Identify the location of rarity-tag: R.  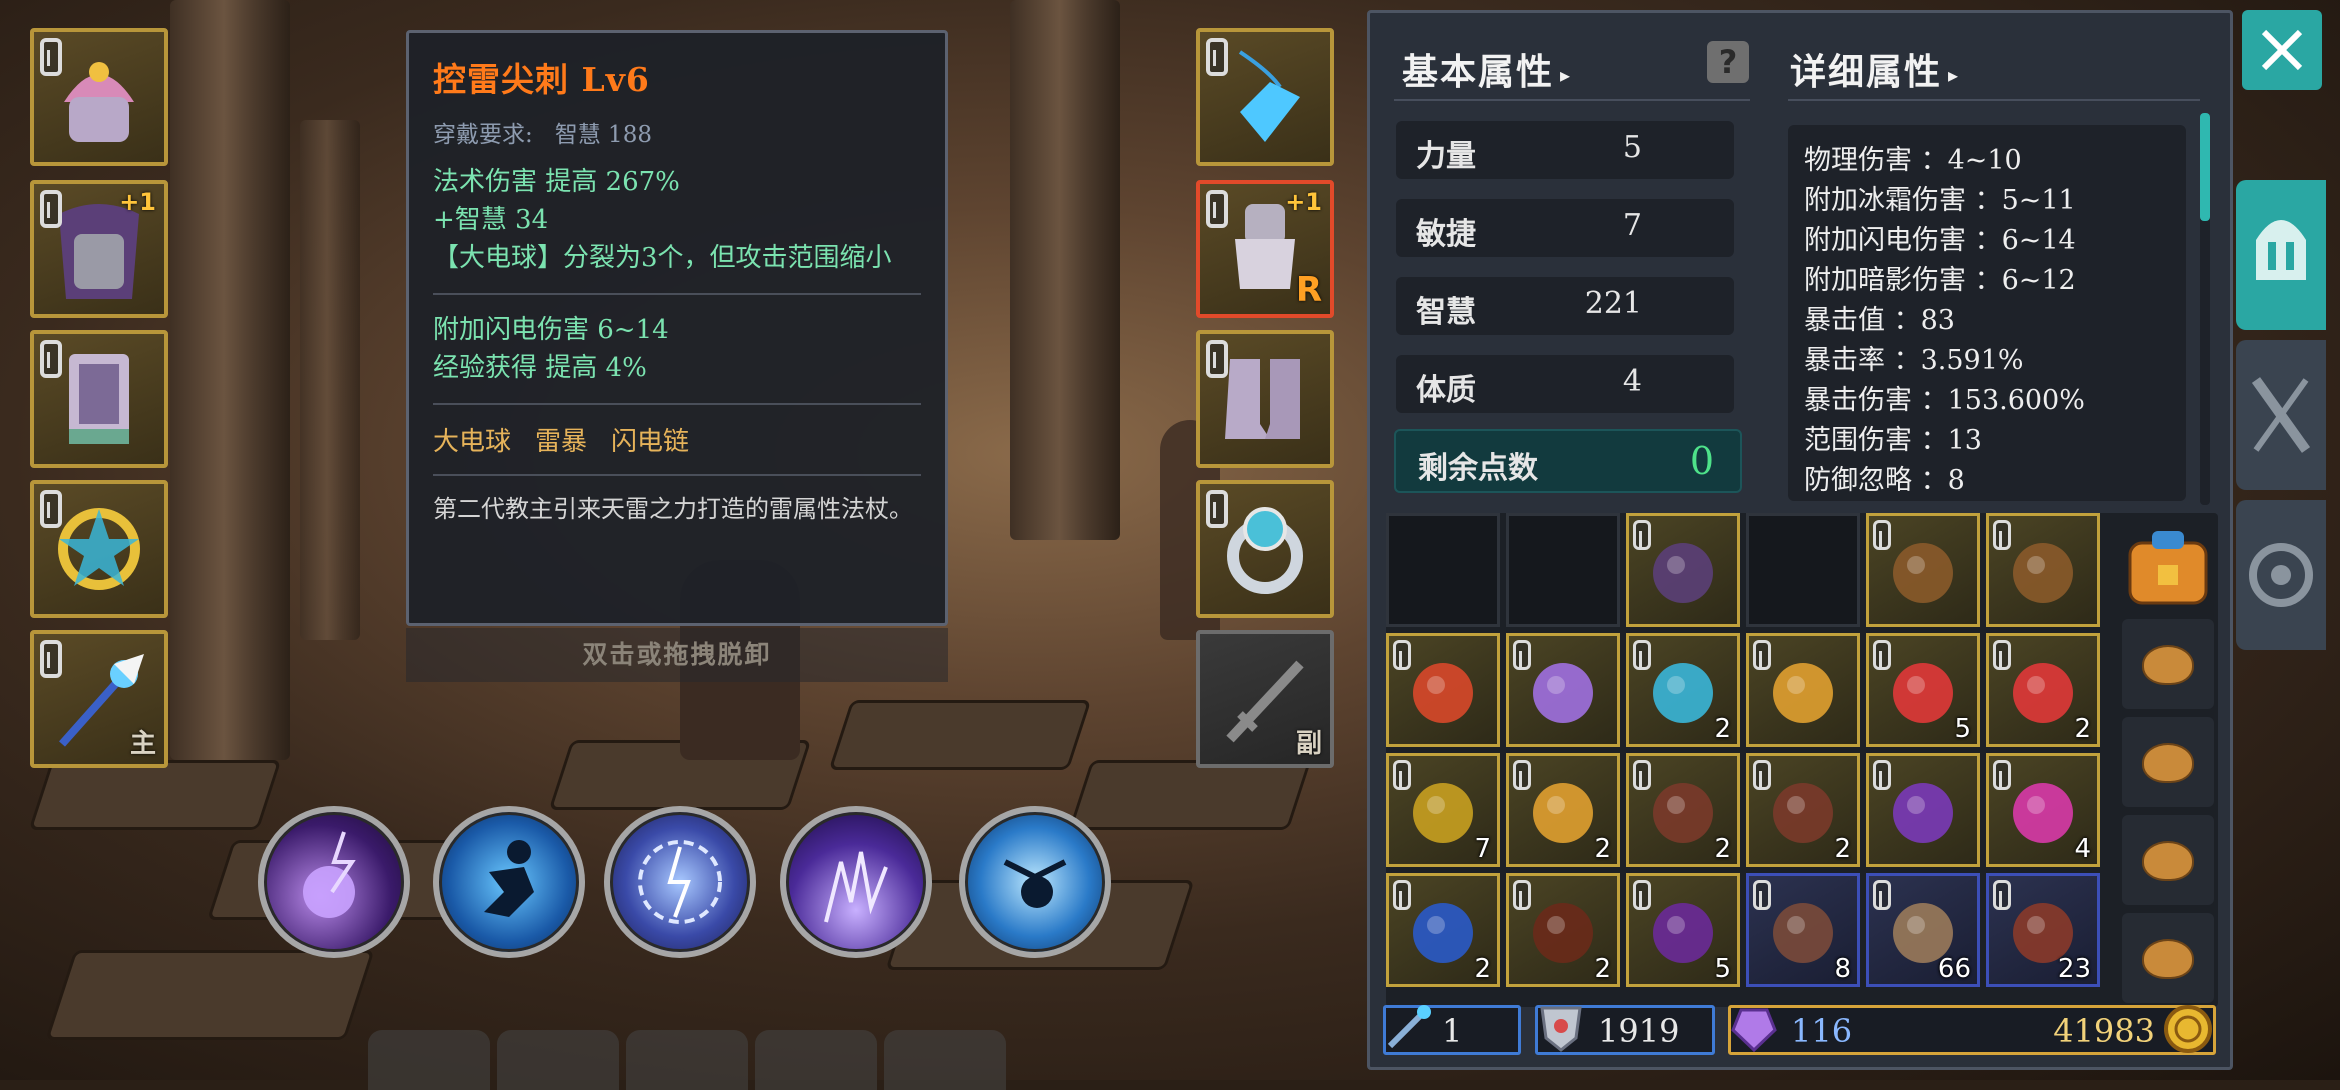
(1308, 290).